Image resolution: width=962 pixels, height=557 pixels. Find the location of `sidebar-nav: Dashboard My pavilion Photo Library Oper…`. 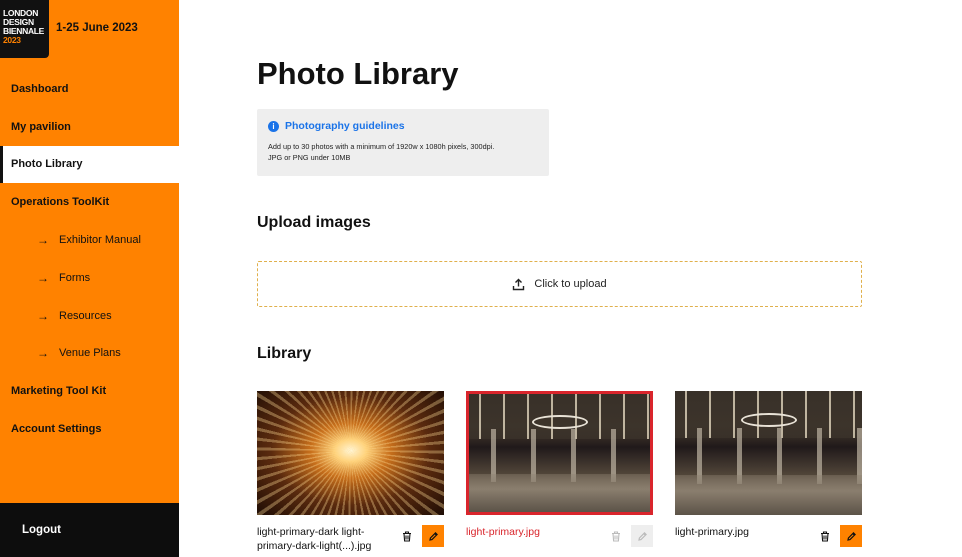

sidebar-nav: Dashboard My pavilion Photo Library Oper… is located at coordinates (89, 259).